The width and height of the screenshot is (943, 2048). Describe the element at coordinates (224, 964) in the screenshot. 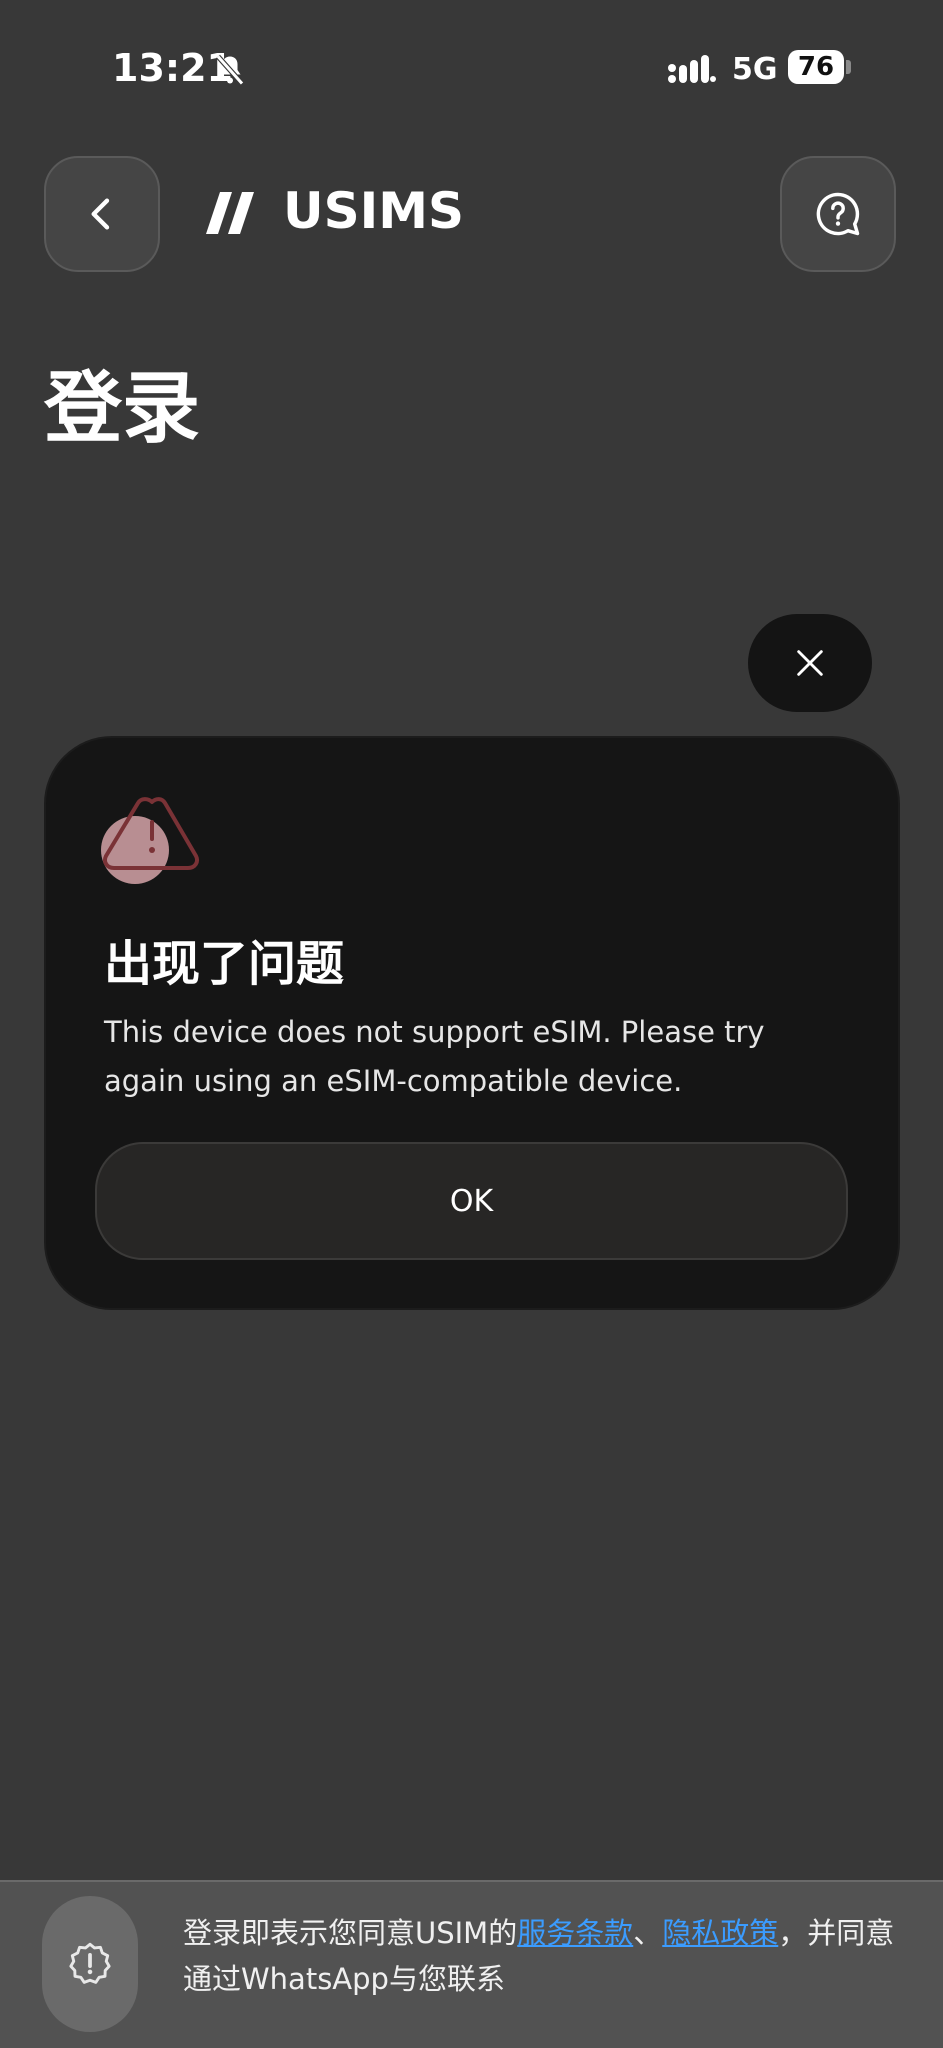

I see `dialog-title: 出现了问题` at that location.